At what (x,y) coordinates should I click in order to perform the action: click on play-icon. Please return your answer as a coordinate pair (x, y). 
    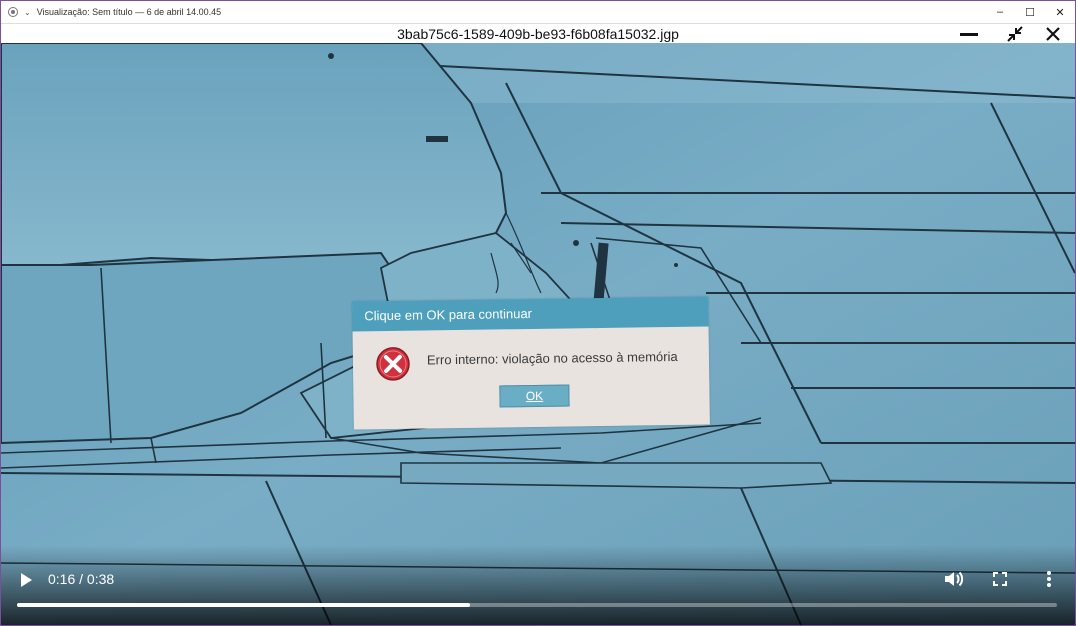
    Looking at the image, I should click on (26, 580).